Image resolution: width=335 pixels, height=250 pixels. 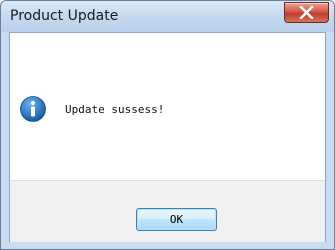 I want to click on window-title: Product Update, so click(x=64, y=16).